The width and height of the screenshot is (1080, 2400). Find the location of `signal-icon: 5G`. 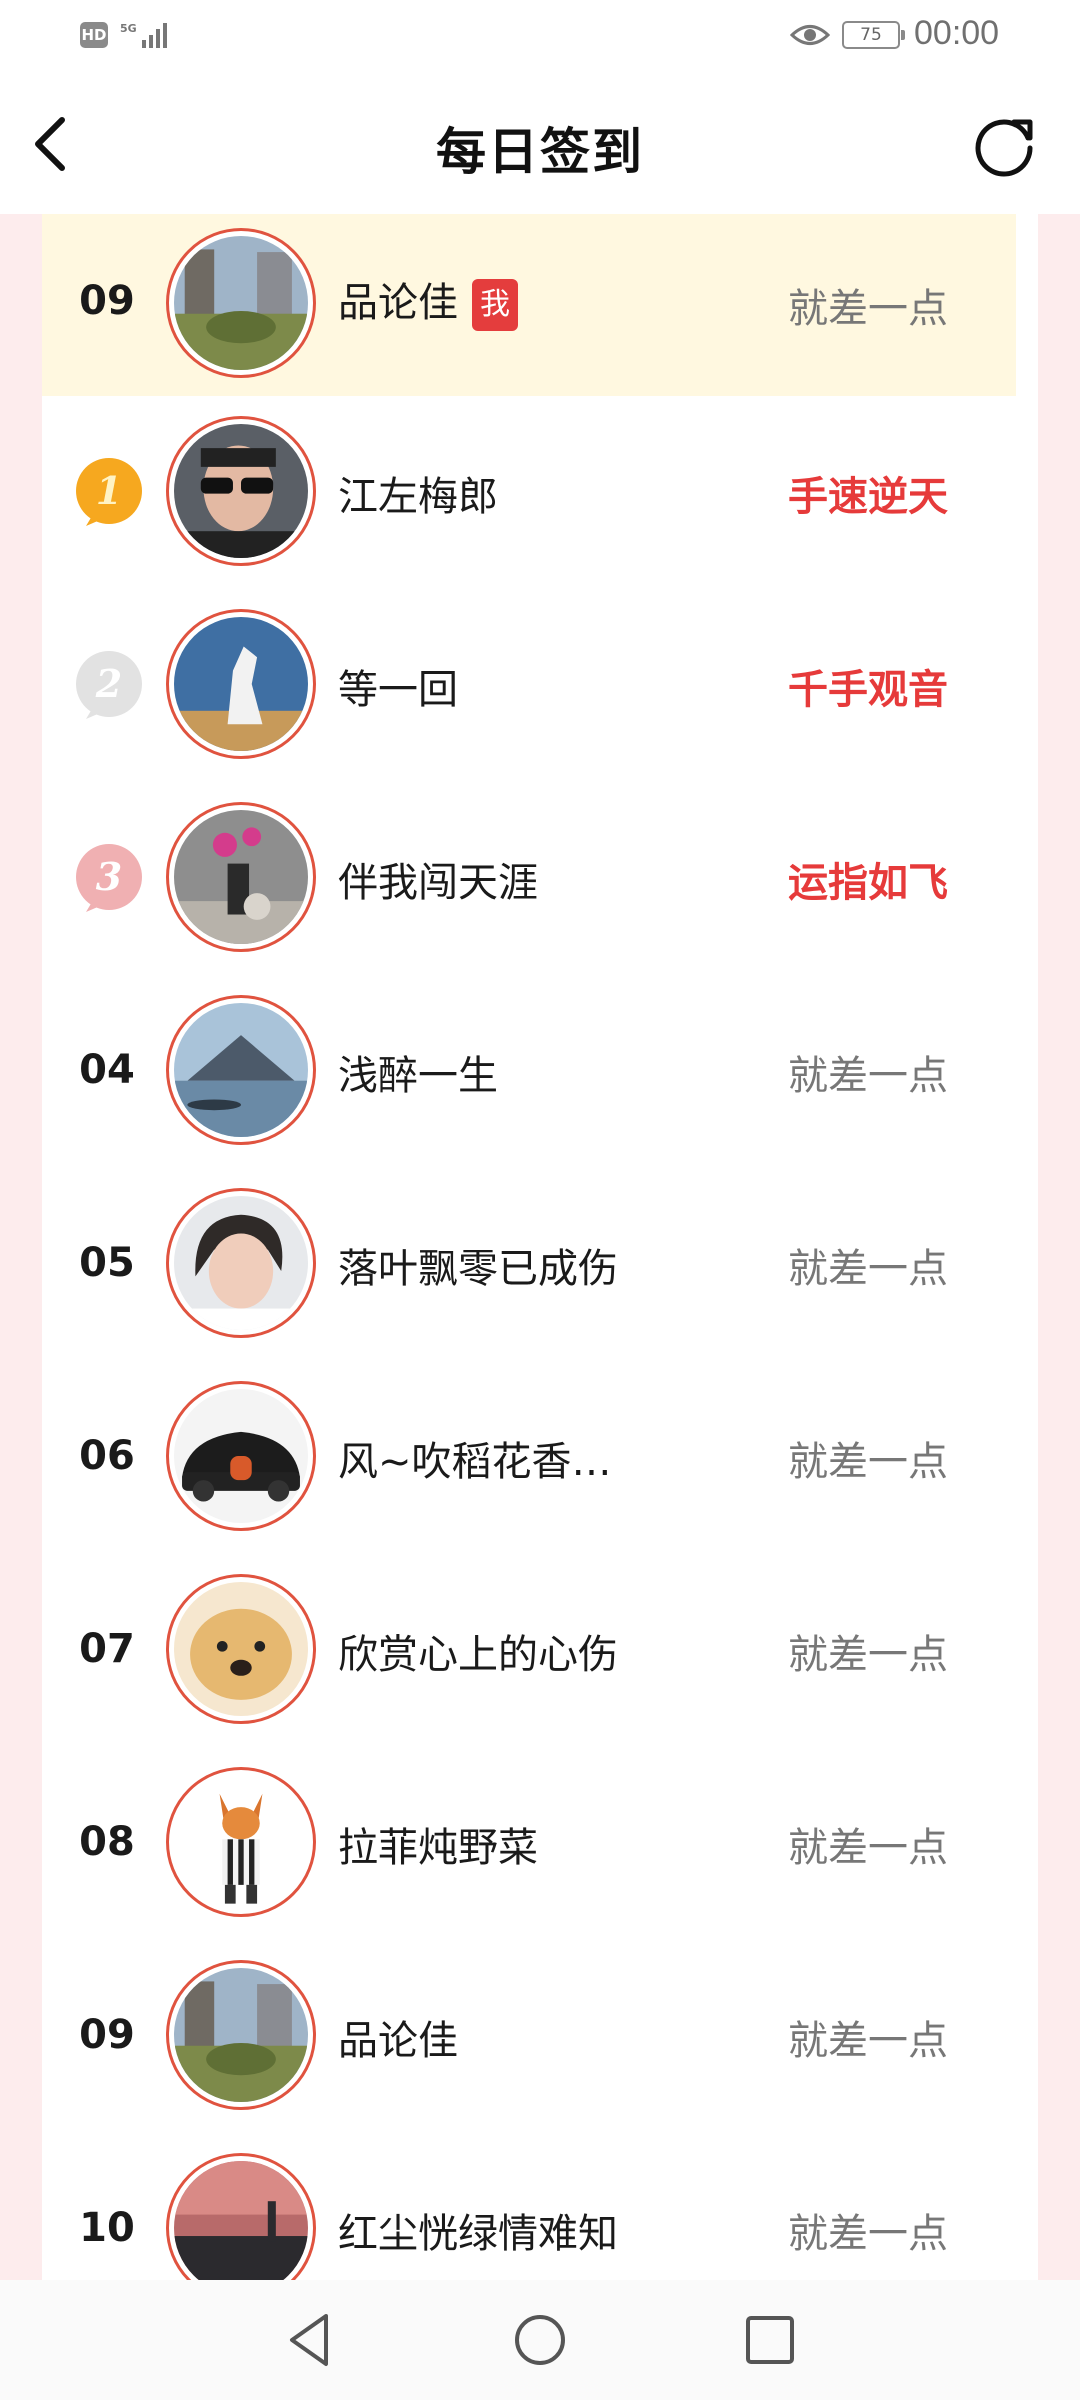

signal-icon: 5G is located at coordinates (143, 35).